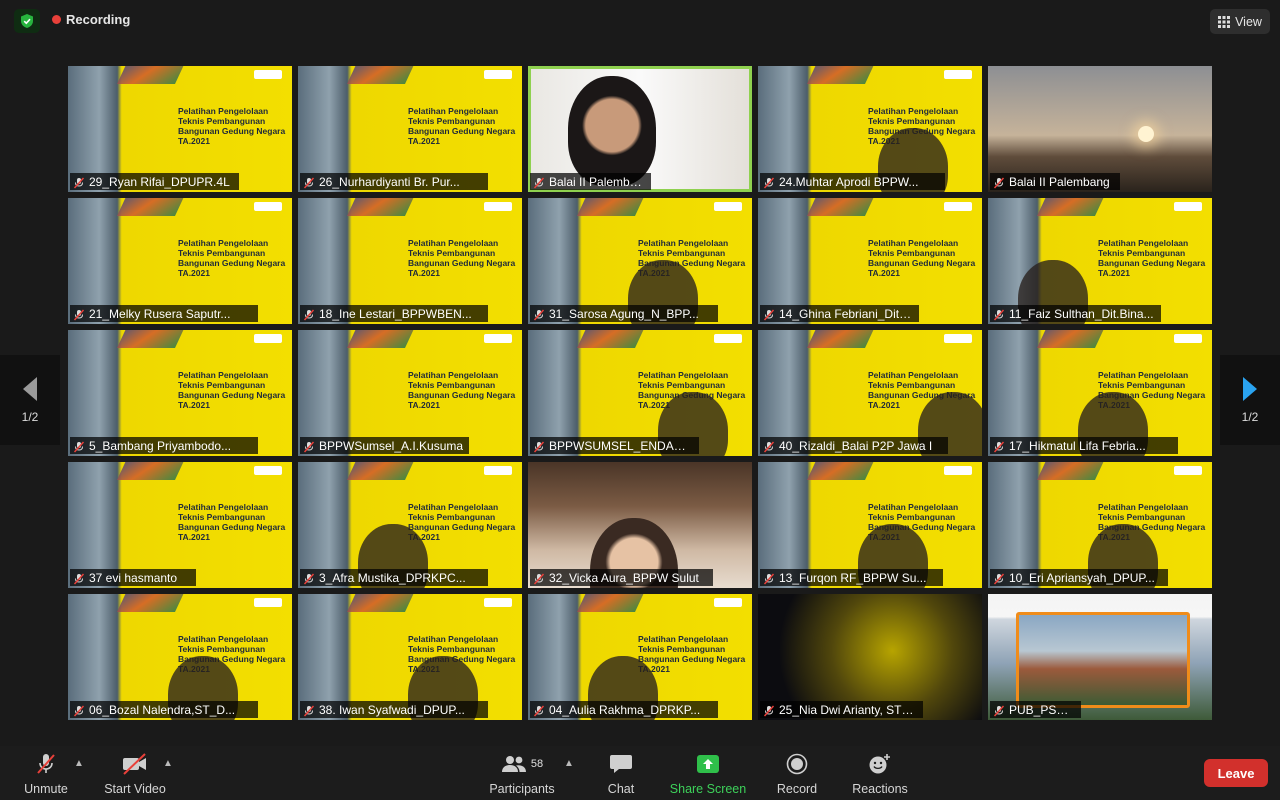 The width and height of the screenshot is (1280, 800). I want to click on chat-button: Chat, so click(621, 774).